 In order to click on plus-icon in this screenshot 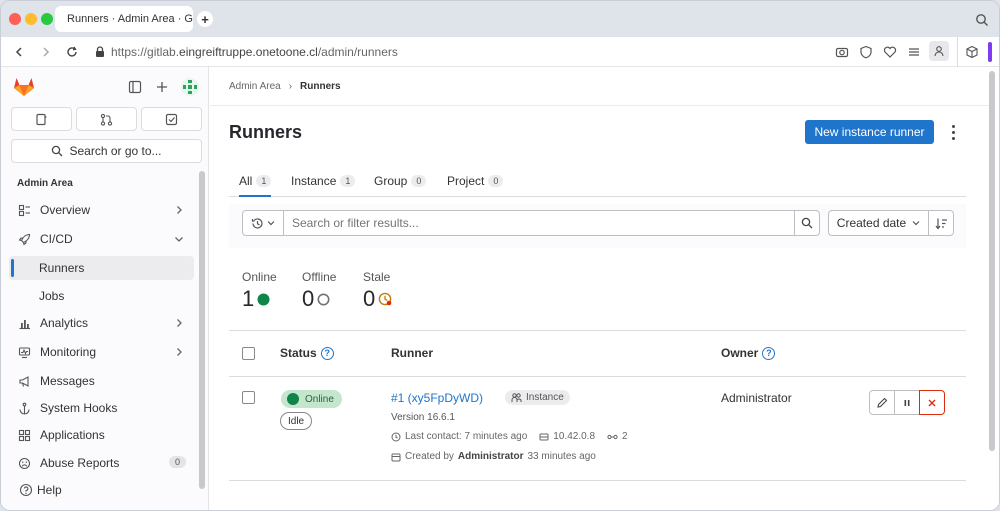, I will do `click(162, 87)`.